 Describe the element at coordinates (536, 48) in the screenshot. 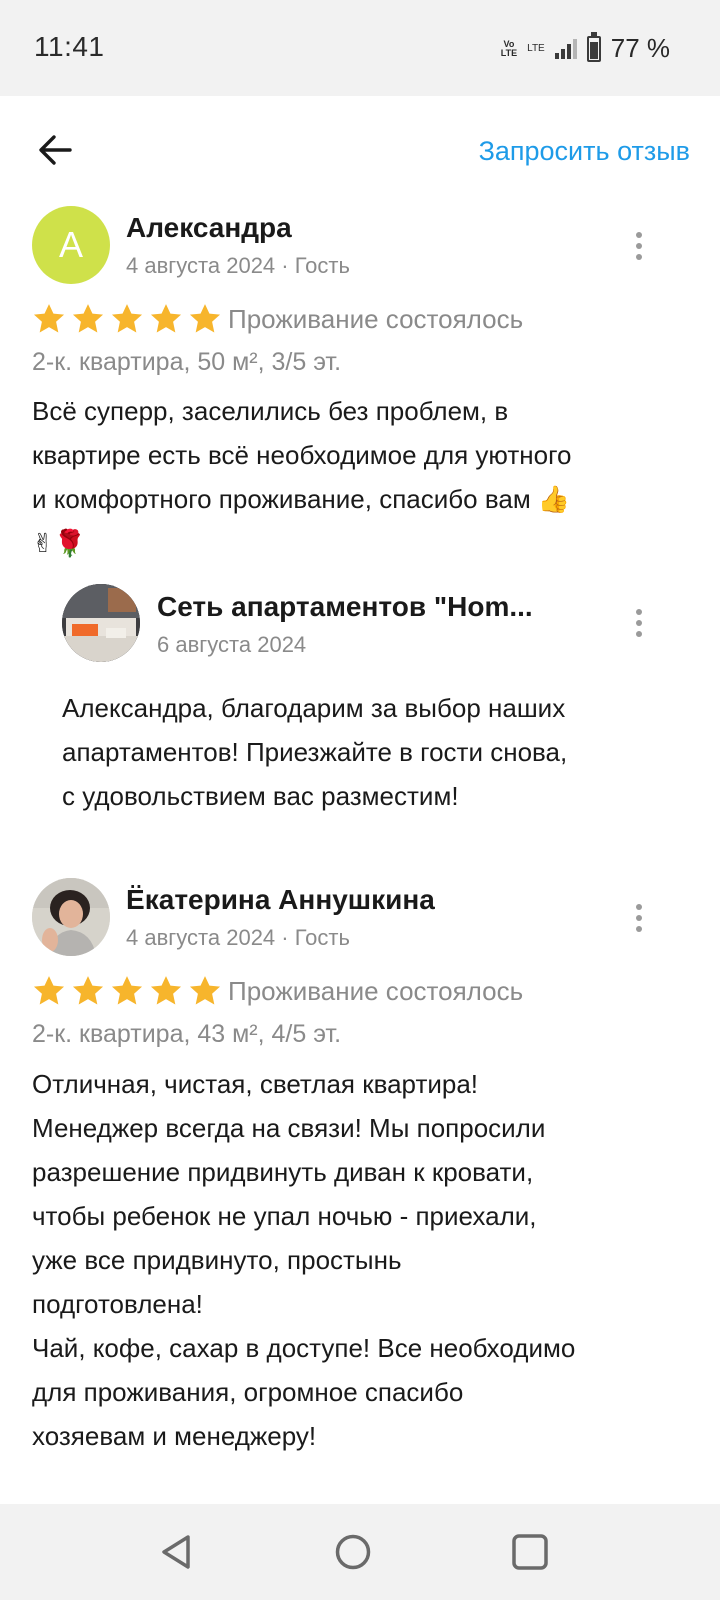

I see `lte-icon: LTE` at that location.